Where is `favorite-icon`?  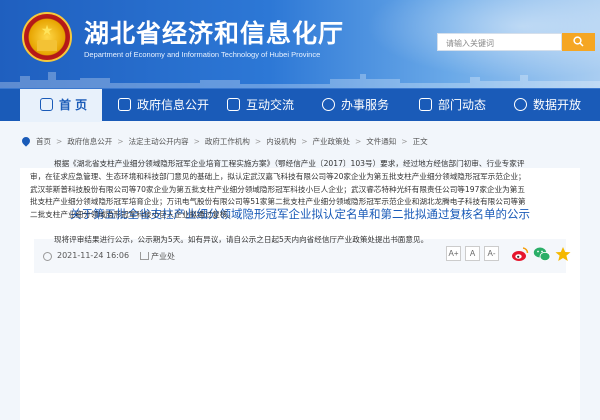
favorite-icon is located at coordinates (563, 254).